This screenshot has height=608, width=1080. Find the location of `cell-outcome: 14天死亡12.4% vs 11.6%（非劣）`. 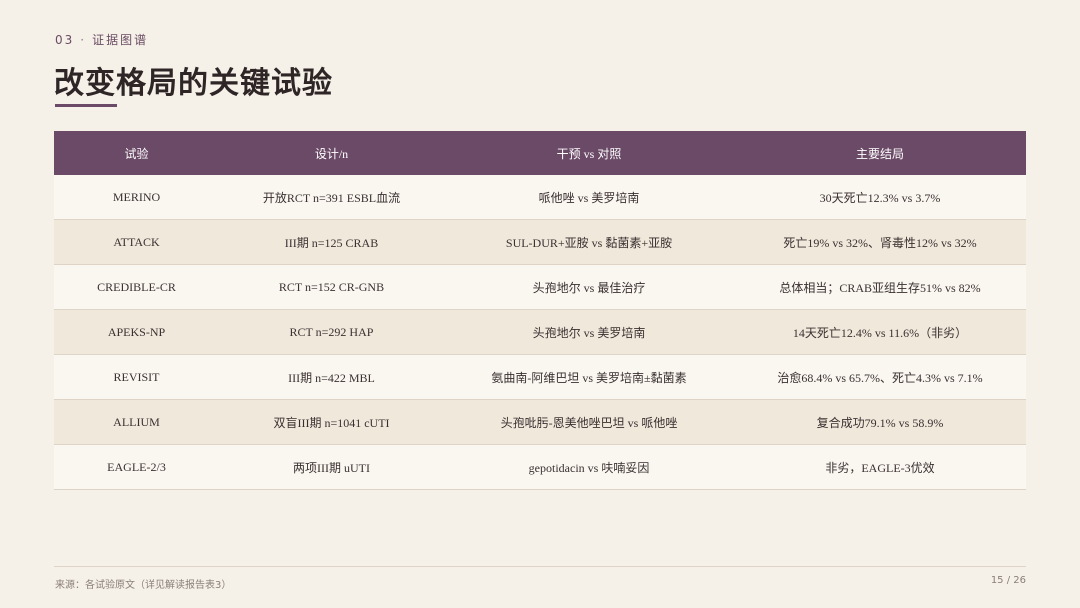

cell-outcome: 14天死亡12.4% vs 11.6%（非劣） is located at coordinates (880, 332).